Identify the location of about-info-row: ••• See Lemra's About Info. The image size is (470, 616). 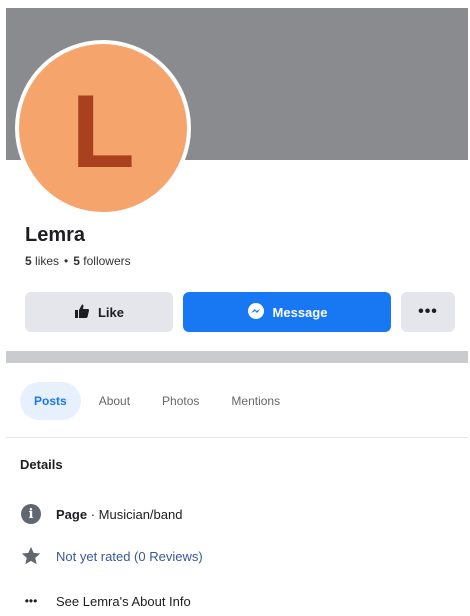
(105, 601).